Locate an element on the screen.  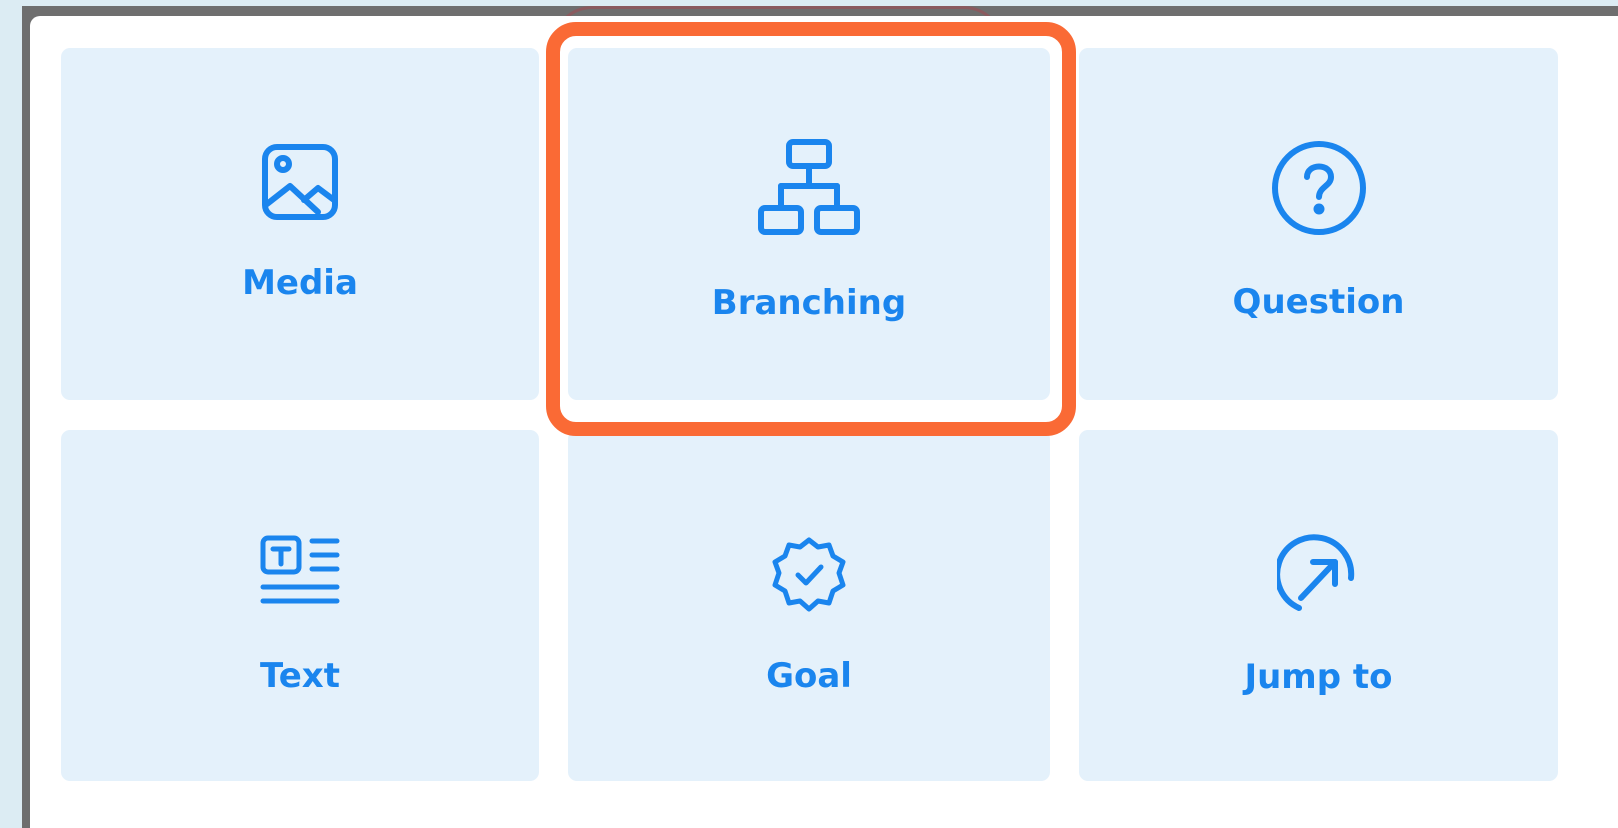
tile-branching-label: Branching is located at coordinates (809, 303).